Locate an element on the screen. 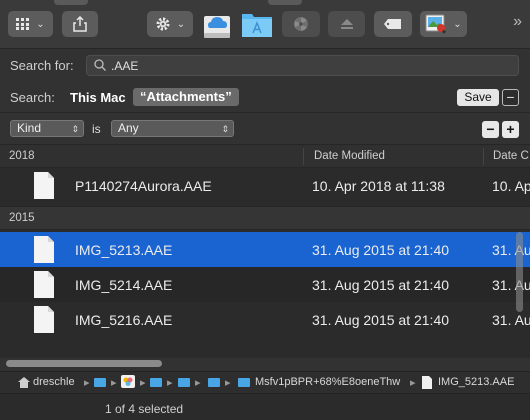 The image size is (530, 420). status-bar: 1 of 4 selected is located at coordinates (265, 406).